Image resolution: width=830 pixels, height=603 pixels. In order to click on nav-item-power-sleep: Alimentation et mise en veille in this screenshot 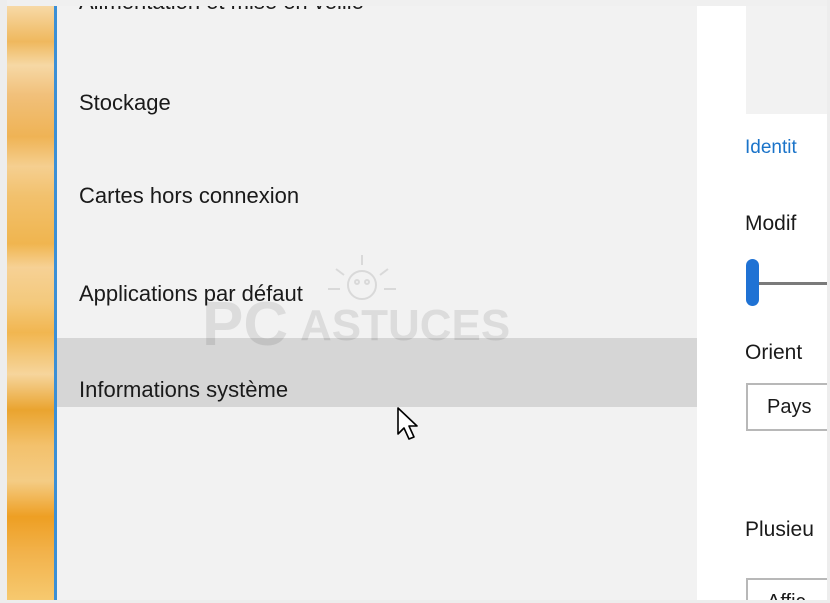, I will do `click(377, 14)`.